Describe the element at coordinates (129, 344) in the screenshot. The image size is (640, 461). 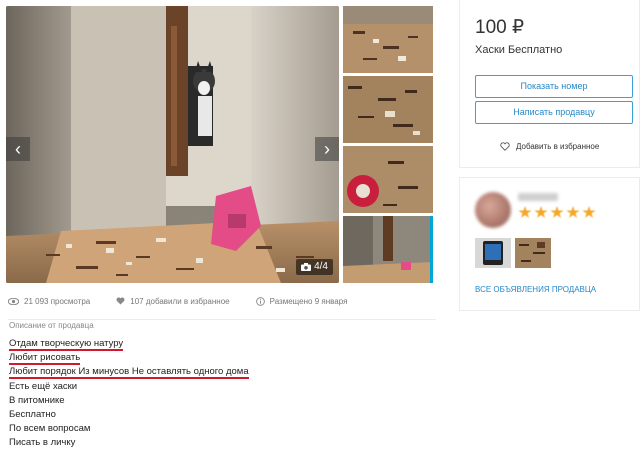
I see `description-line: Отдам творческую натуру` at that location.